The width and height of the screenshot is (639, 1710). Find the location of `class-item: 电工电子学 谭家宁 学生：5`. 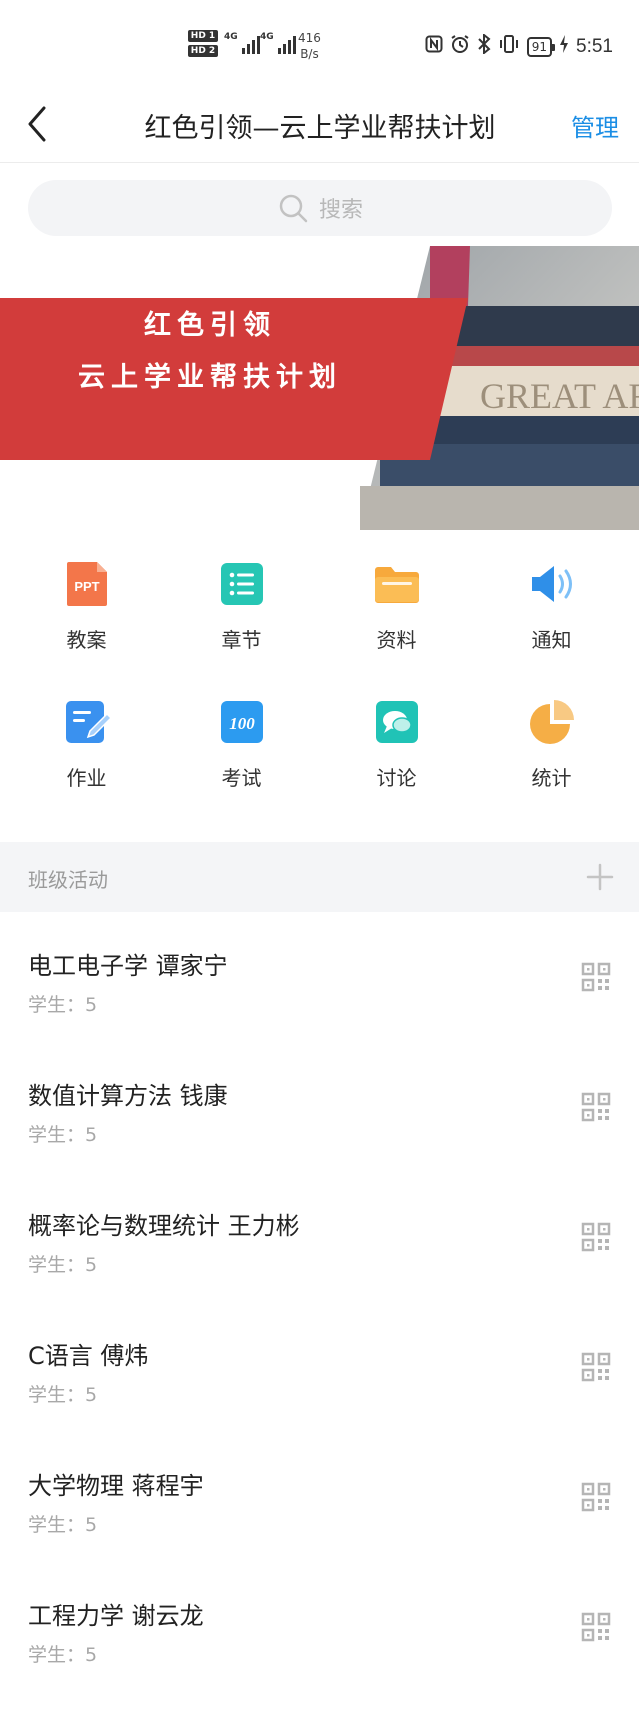

class-item: 电工电子学 谭家宁 学生：5 is located at coordinates (319, 977).